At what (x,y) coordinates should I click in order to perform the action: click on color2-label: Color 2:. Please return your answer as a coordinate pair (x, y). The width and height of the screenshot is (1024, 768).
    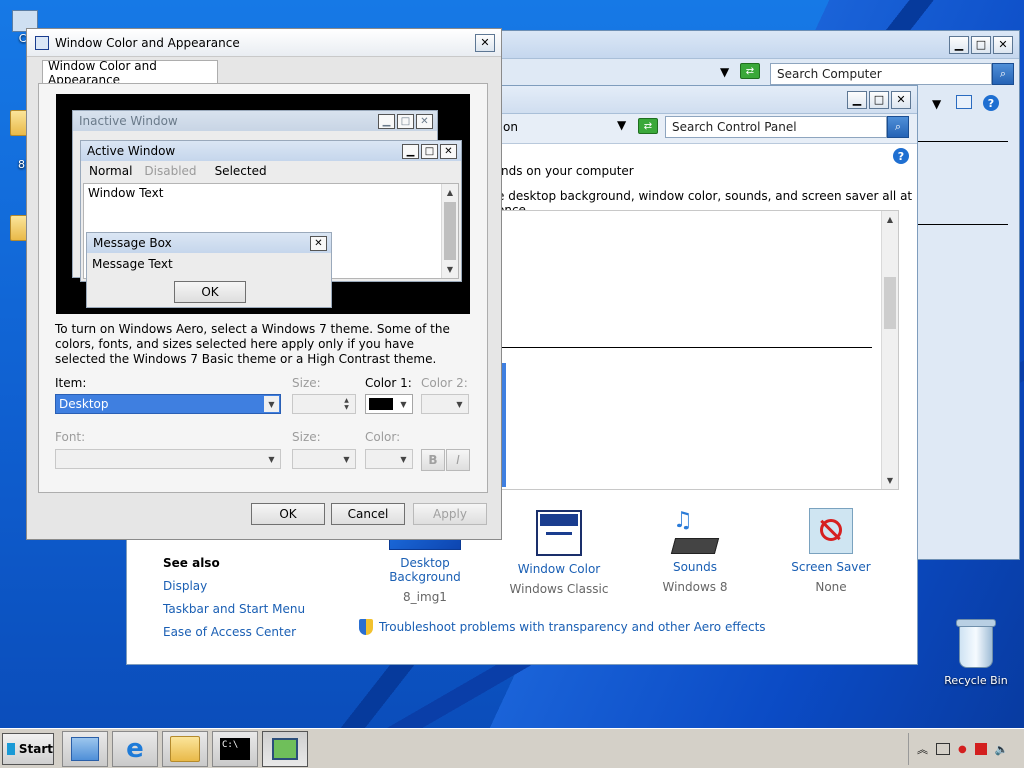
    Looking at the image, I should click on (444, 383).